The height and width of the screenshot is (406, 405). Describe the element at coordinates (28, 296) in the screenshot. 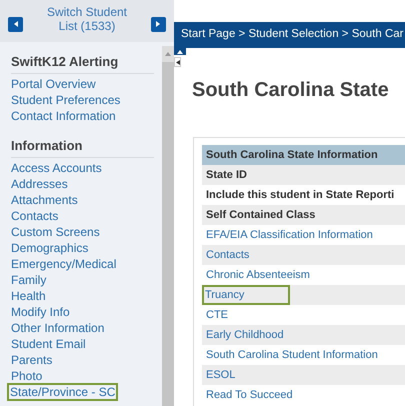

I see `sidebar-link: Health` at that location.